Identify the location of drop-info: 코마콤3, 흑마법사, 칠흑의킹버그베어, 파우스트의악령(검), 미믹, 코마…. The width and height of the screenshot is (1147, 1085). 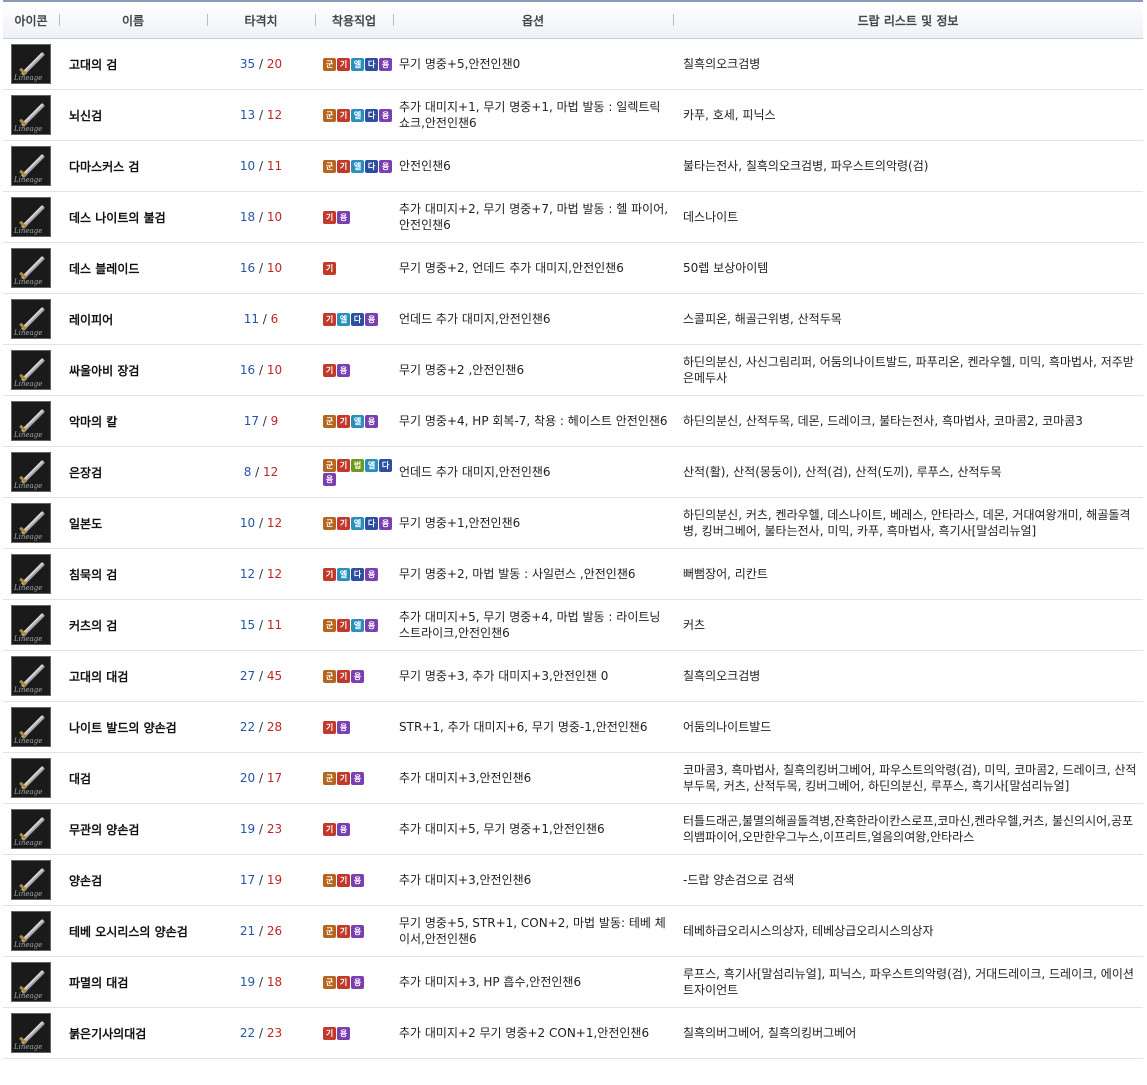
(910, 778).